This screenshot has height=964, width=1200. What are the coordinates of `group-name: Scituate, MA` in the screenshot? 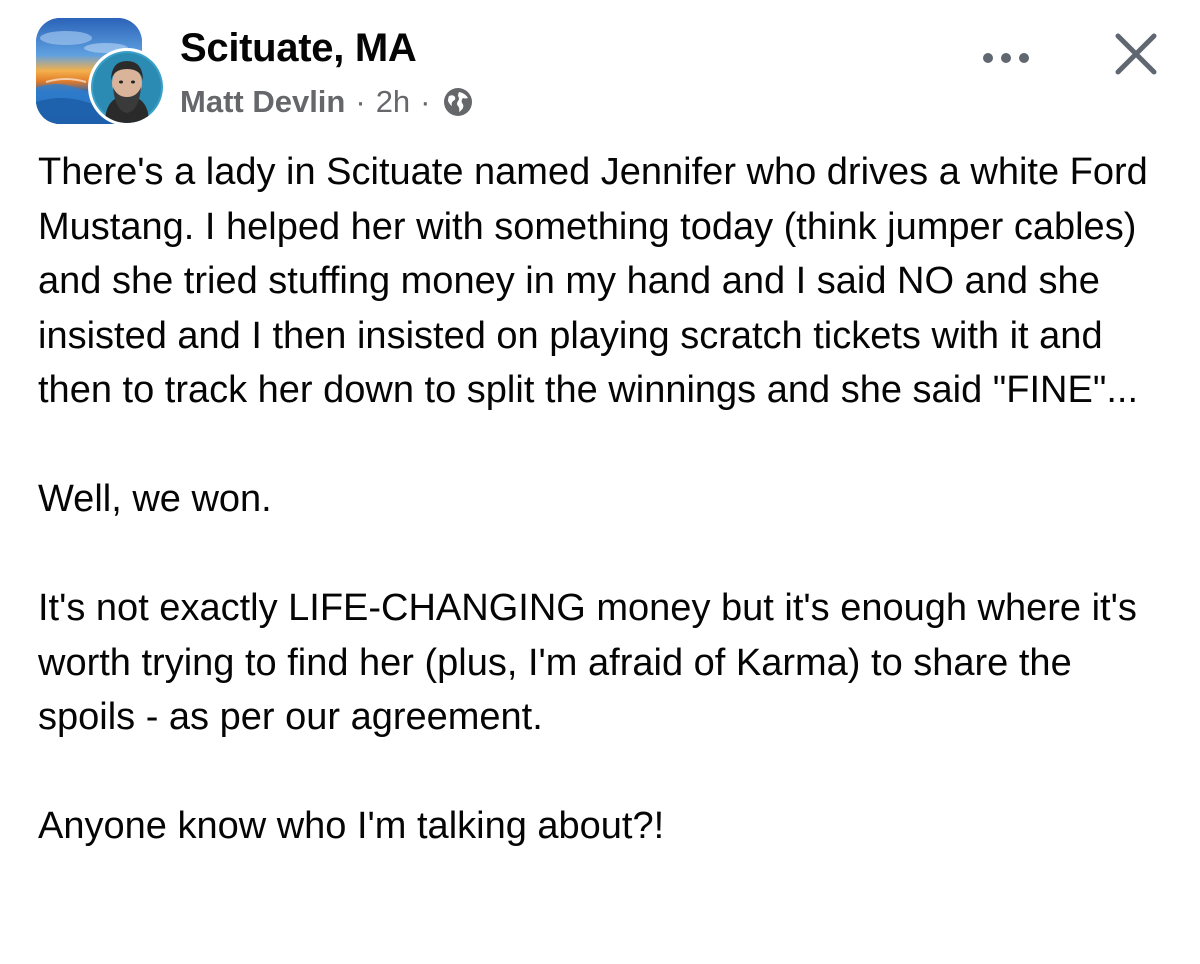 It's located at (298, 48).